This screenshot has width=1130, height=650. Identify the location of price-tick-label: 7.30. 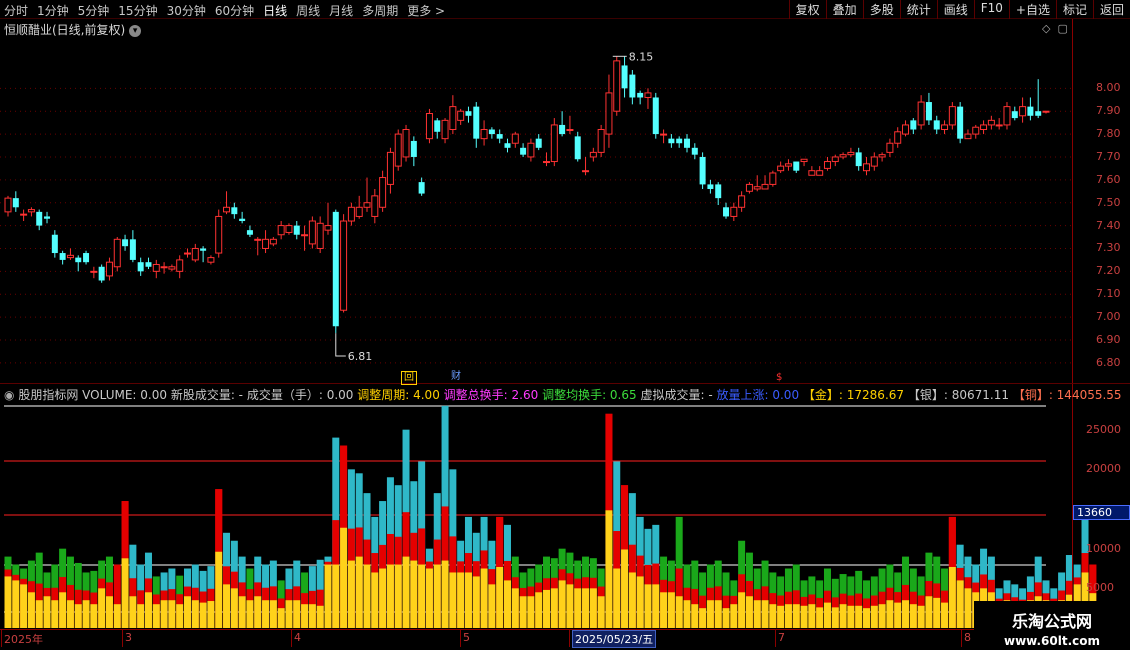
(1108, 248).